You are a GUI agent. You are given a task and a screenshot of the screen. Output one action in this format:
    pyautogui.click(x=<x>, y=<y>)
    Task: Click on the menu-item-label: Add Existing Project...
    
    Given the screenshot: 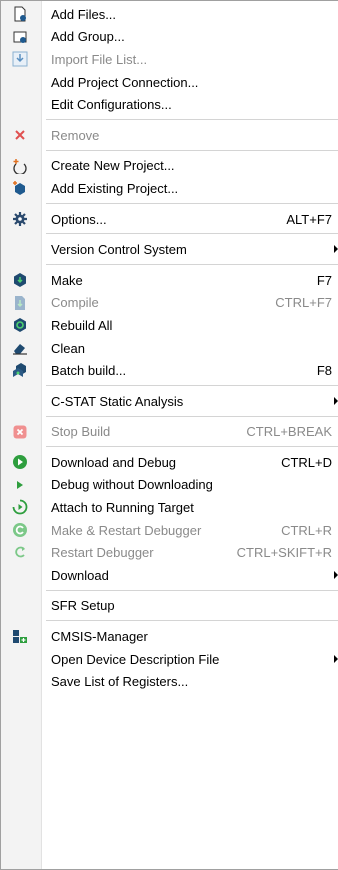 What is the action you would take?
    pyautogui.click(x=115, y=188)
    